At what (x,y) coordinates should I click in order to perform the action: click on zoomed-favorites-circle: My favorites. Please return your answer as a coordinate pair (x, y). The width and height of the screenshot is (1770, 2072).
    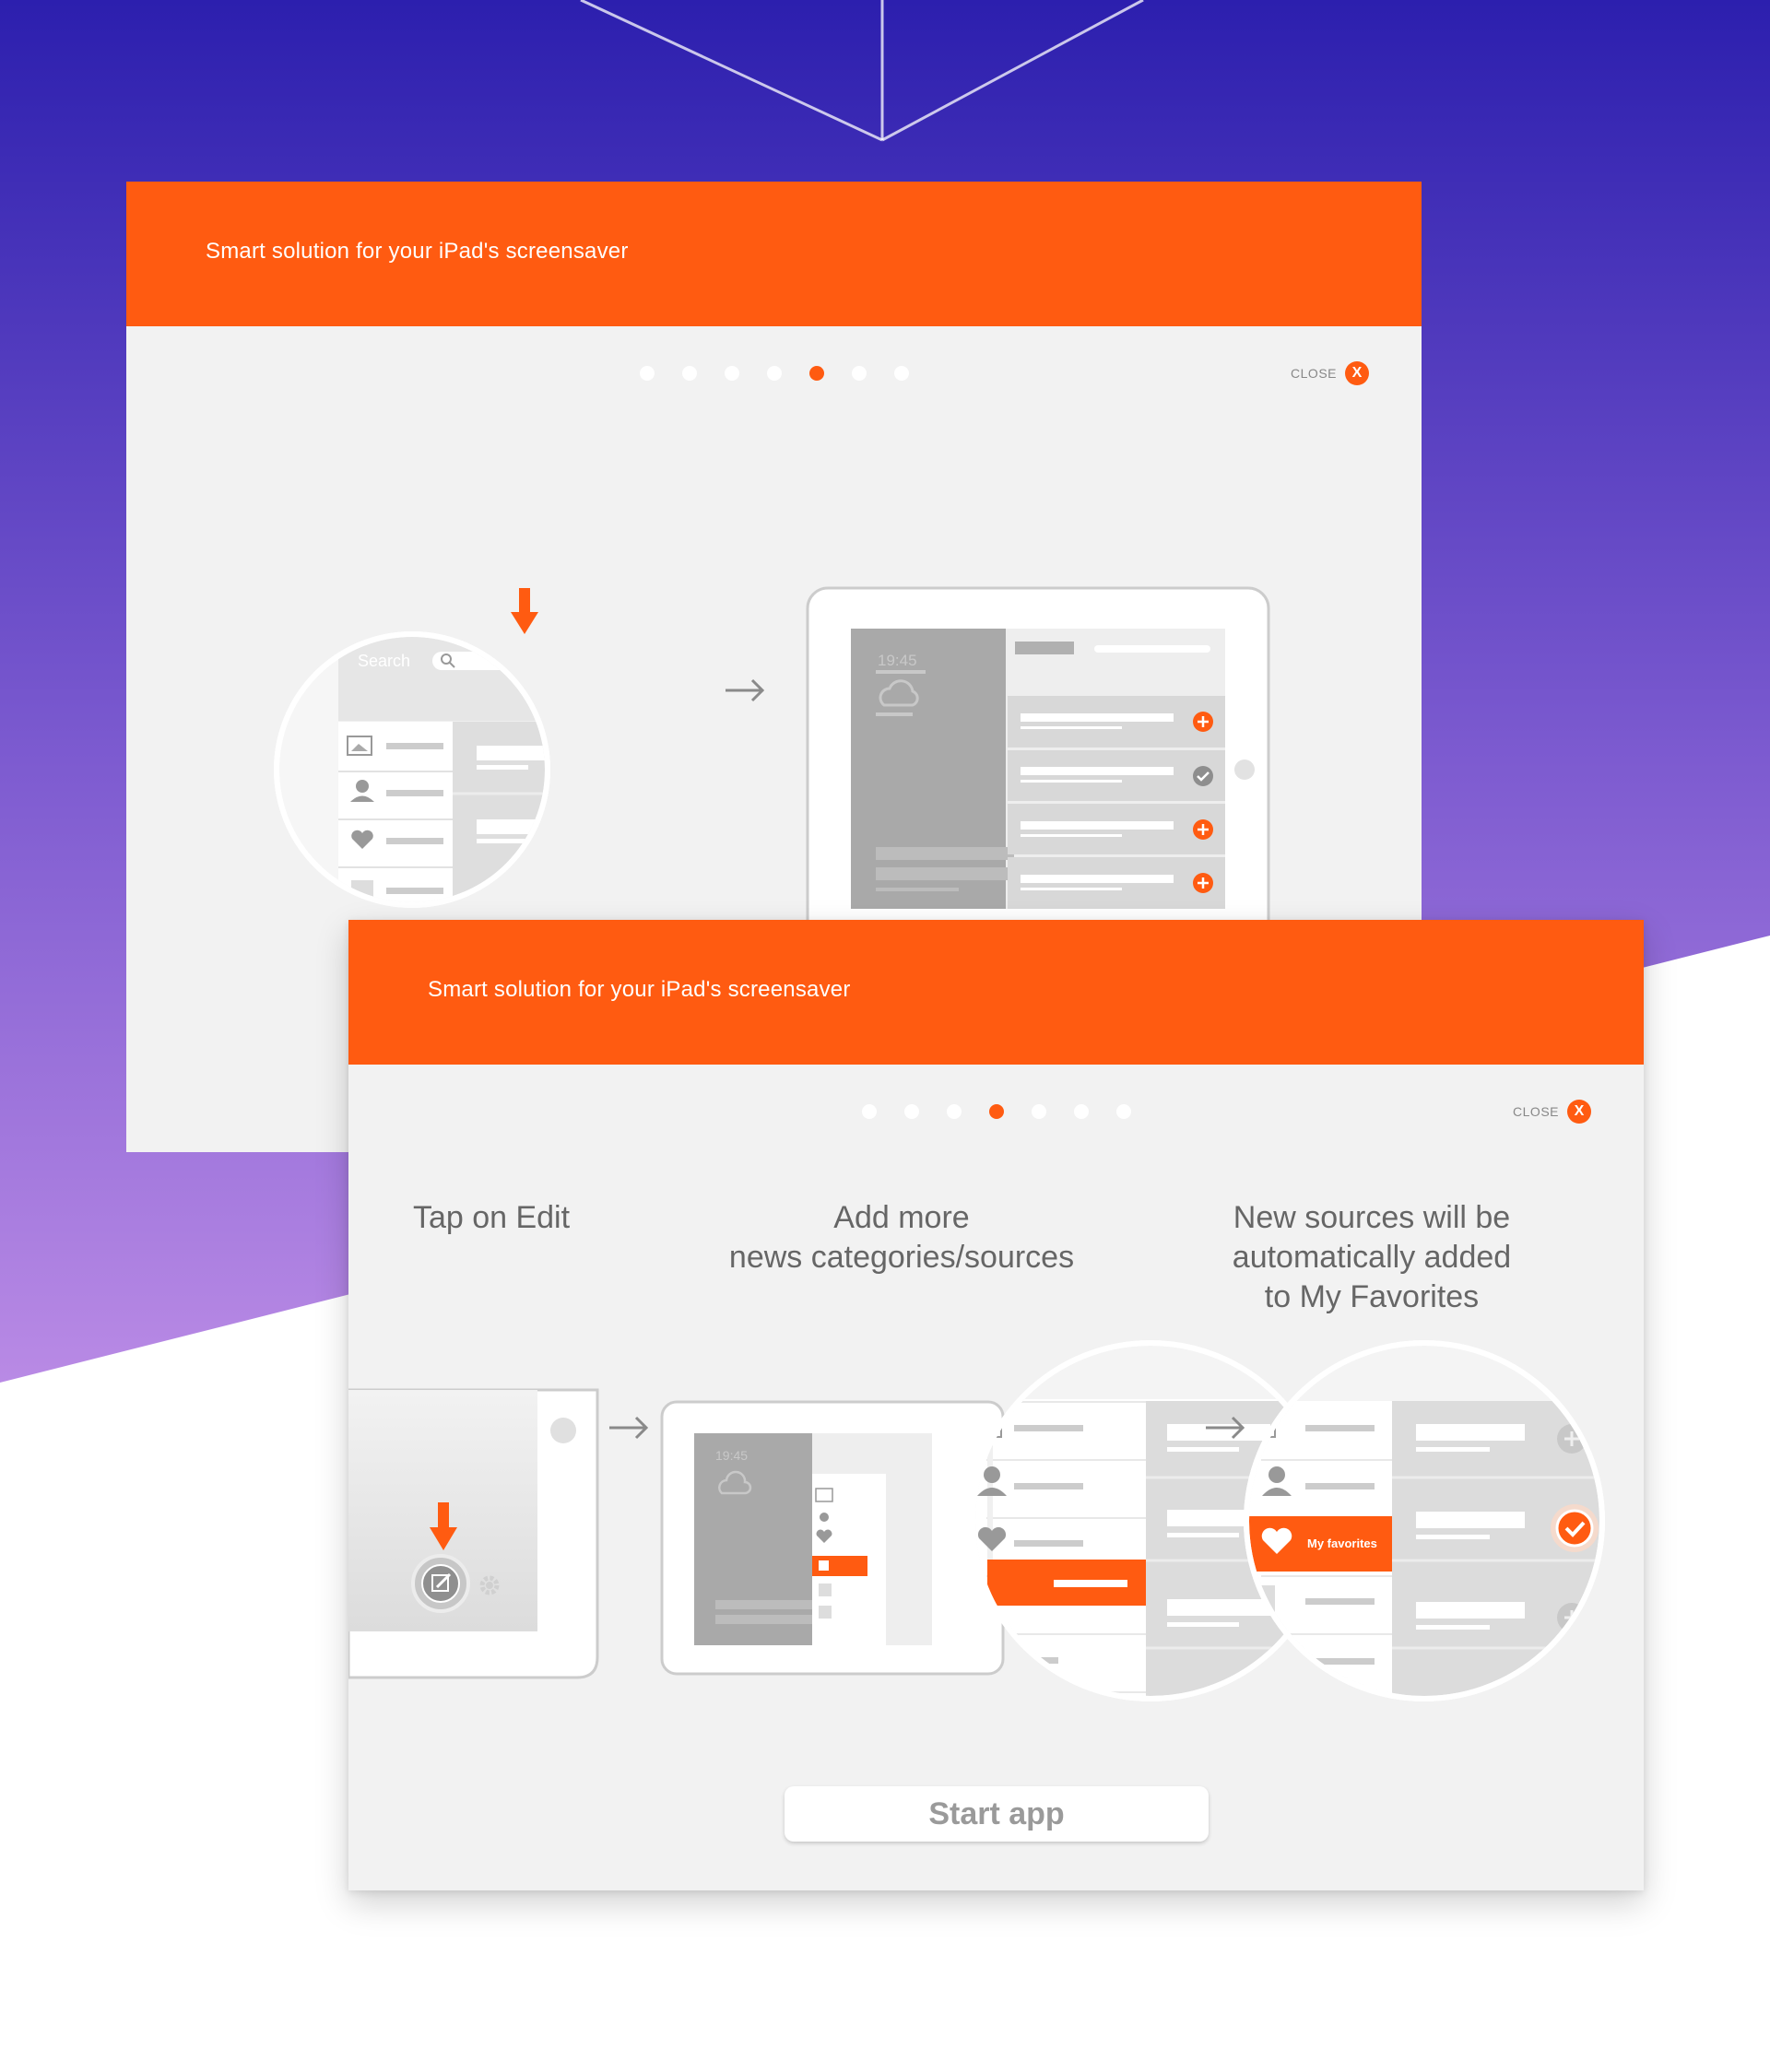
    Looking at the image, I should click on (1424, 1520).